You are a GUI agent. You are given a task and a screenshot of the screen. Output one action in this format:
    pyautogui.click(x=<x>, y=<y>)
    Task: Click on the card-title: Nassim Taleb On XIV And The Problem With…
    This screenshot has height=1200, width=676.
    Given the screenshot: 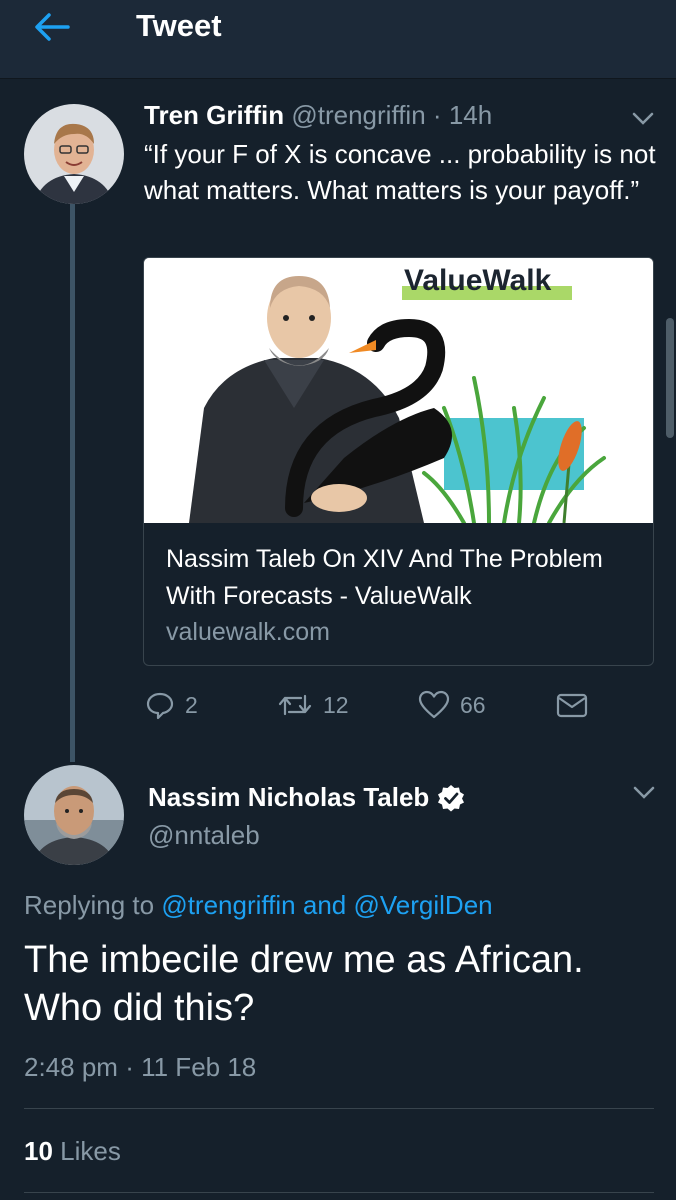 What is the action you would take?
    pyautogui.click(x=384, y=577)
    